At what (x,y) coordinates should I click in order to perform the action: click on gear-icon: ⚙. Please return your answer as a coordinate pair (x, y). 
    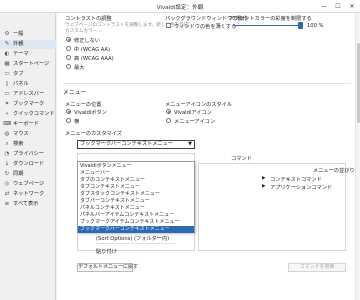
    Looking at the image, I should click on (7, 34).